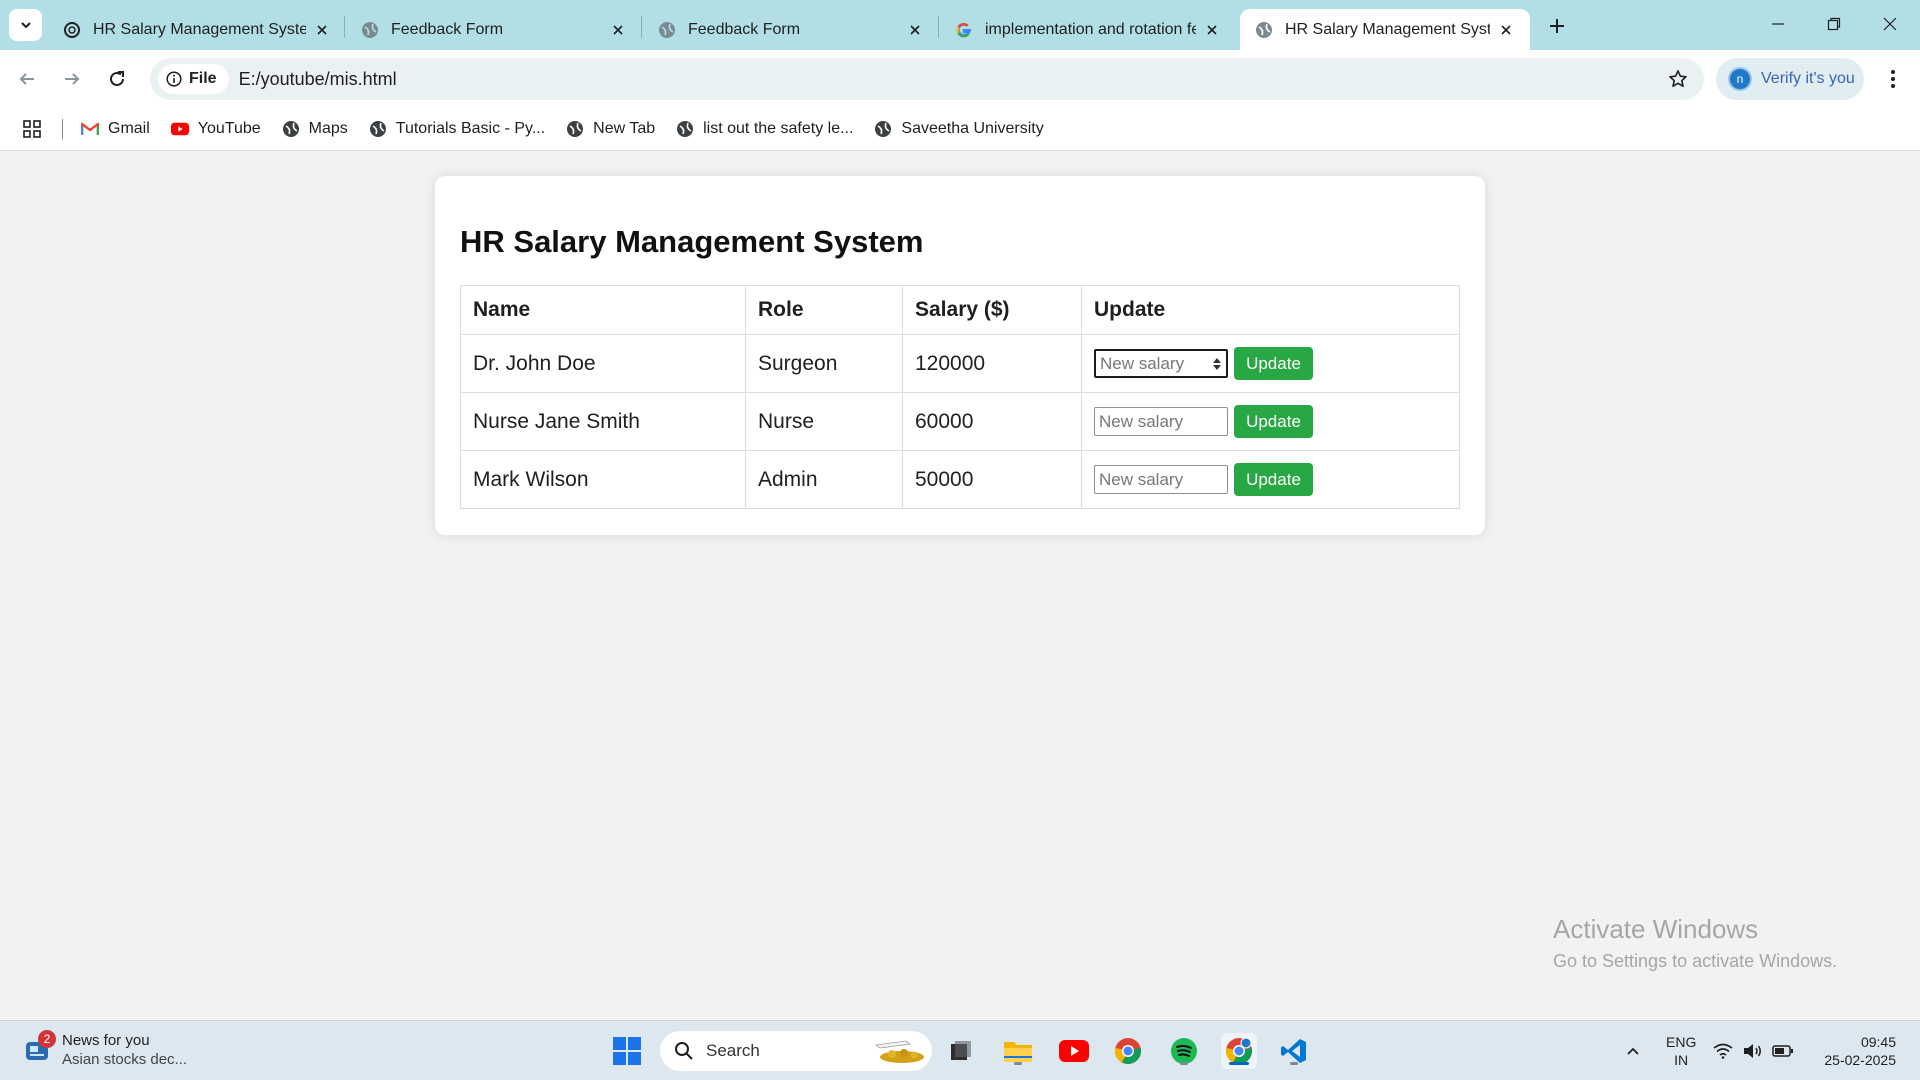  I want to click on restore-button, so click(1834, 24).